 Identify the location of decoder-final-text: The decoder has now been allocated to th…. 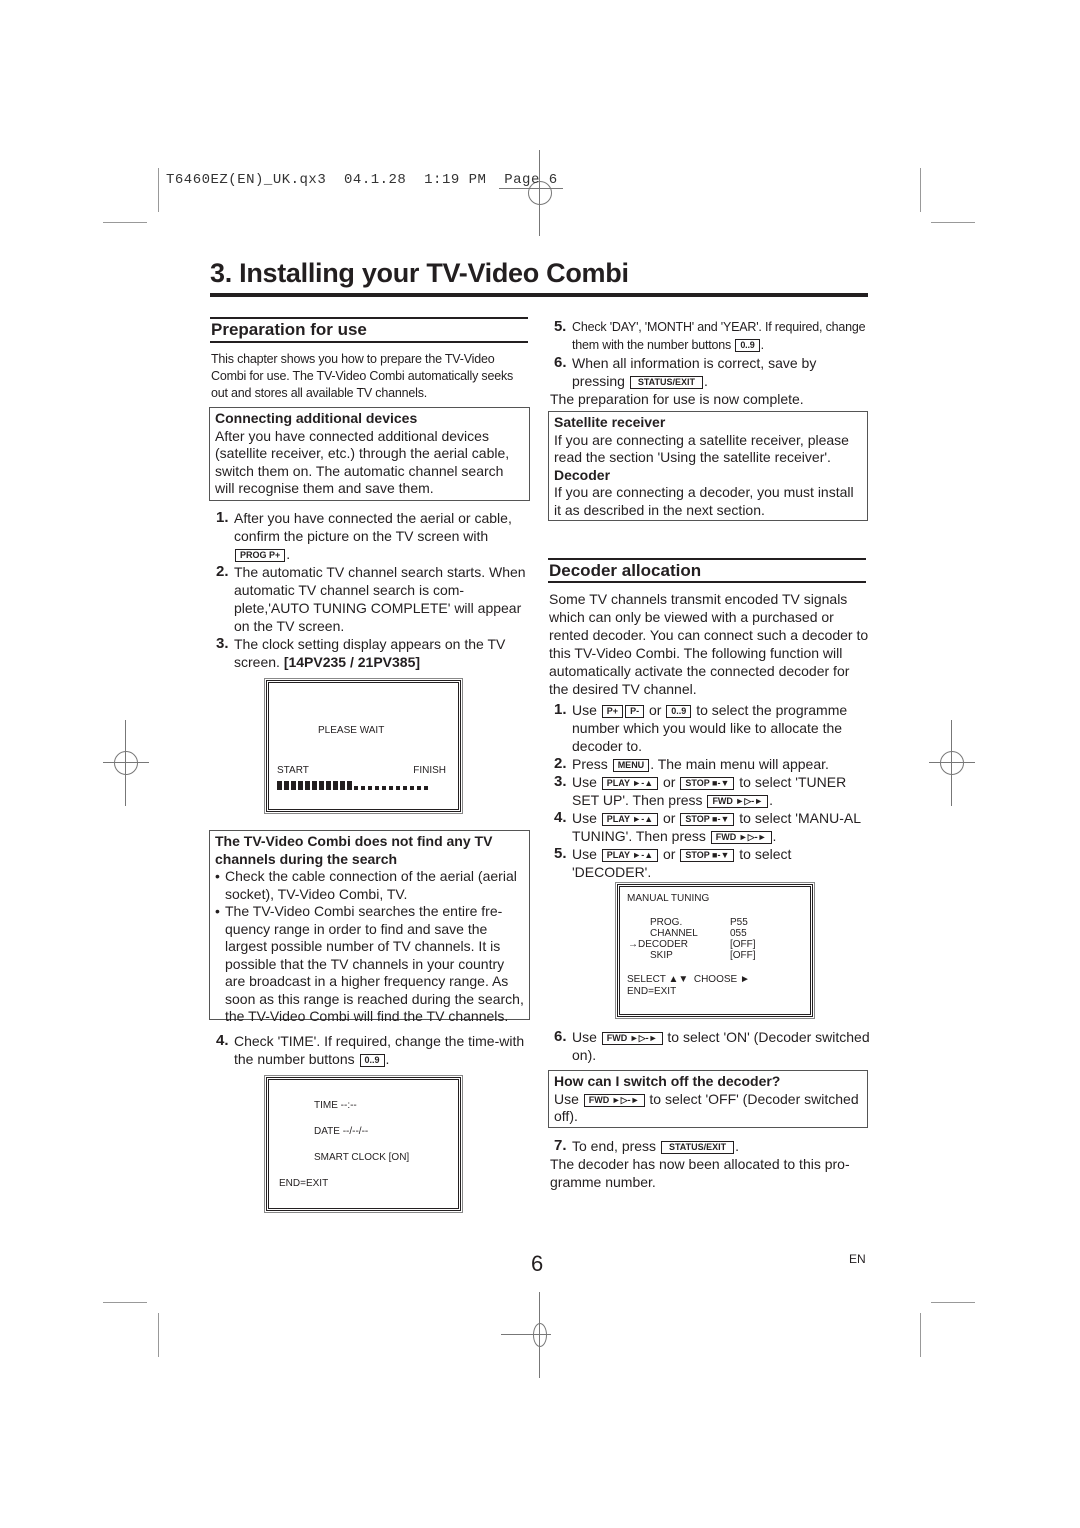
(700, 1173).